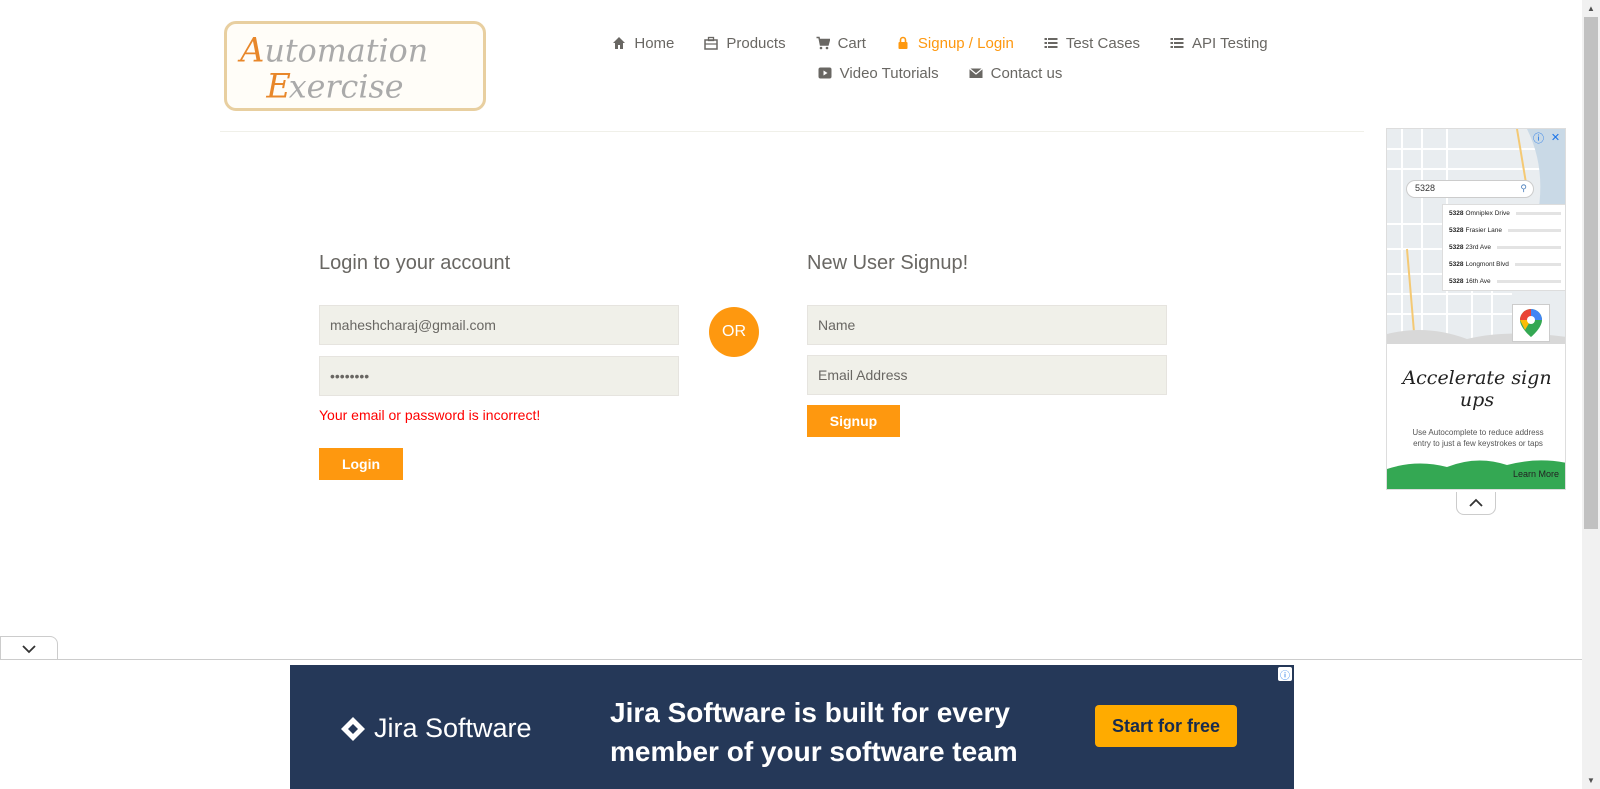  What do you see at coordinates (734, 332) in the screenshot?
I see `or-divider: OR` at bounding box center [734, 332].